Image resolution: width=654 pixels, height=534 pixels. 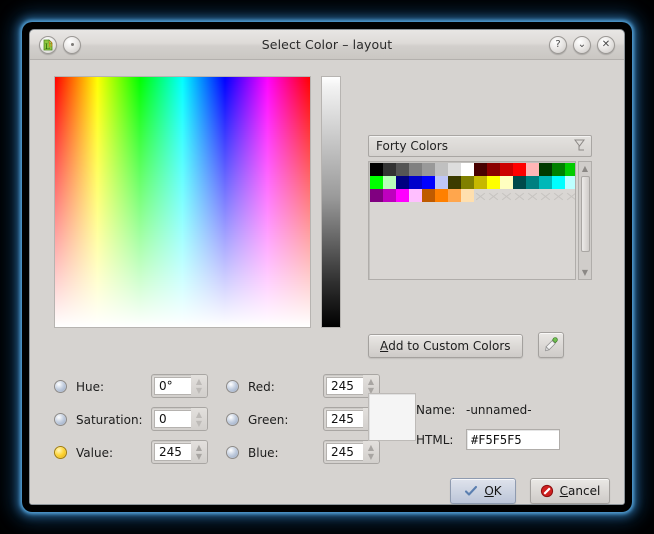 What do you see at coordinates (327, 45) in the screenshot?
I see `title-bar: L B Select Color – layout ? ⌄ ✕` at bounding box center [327, 45].